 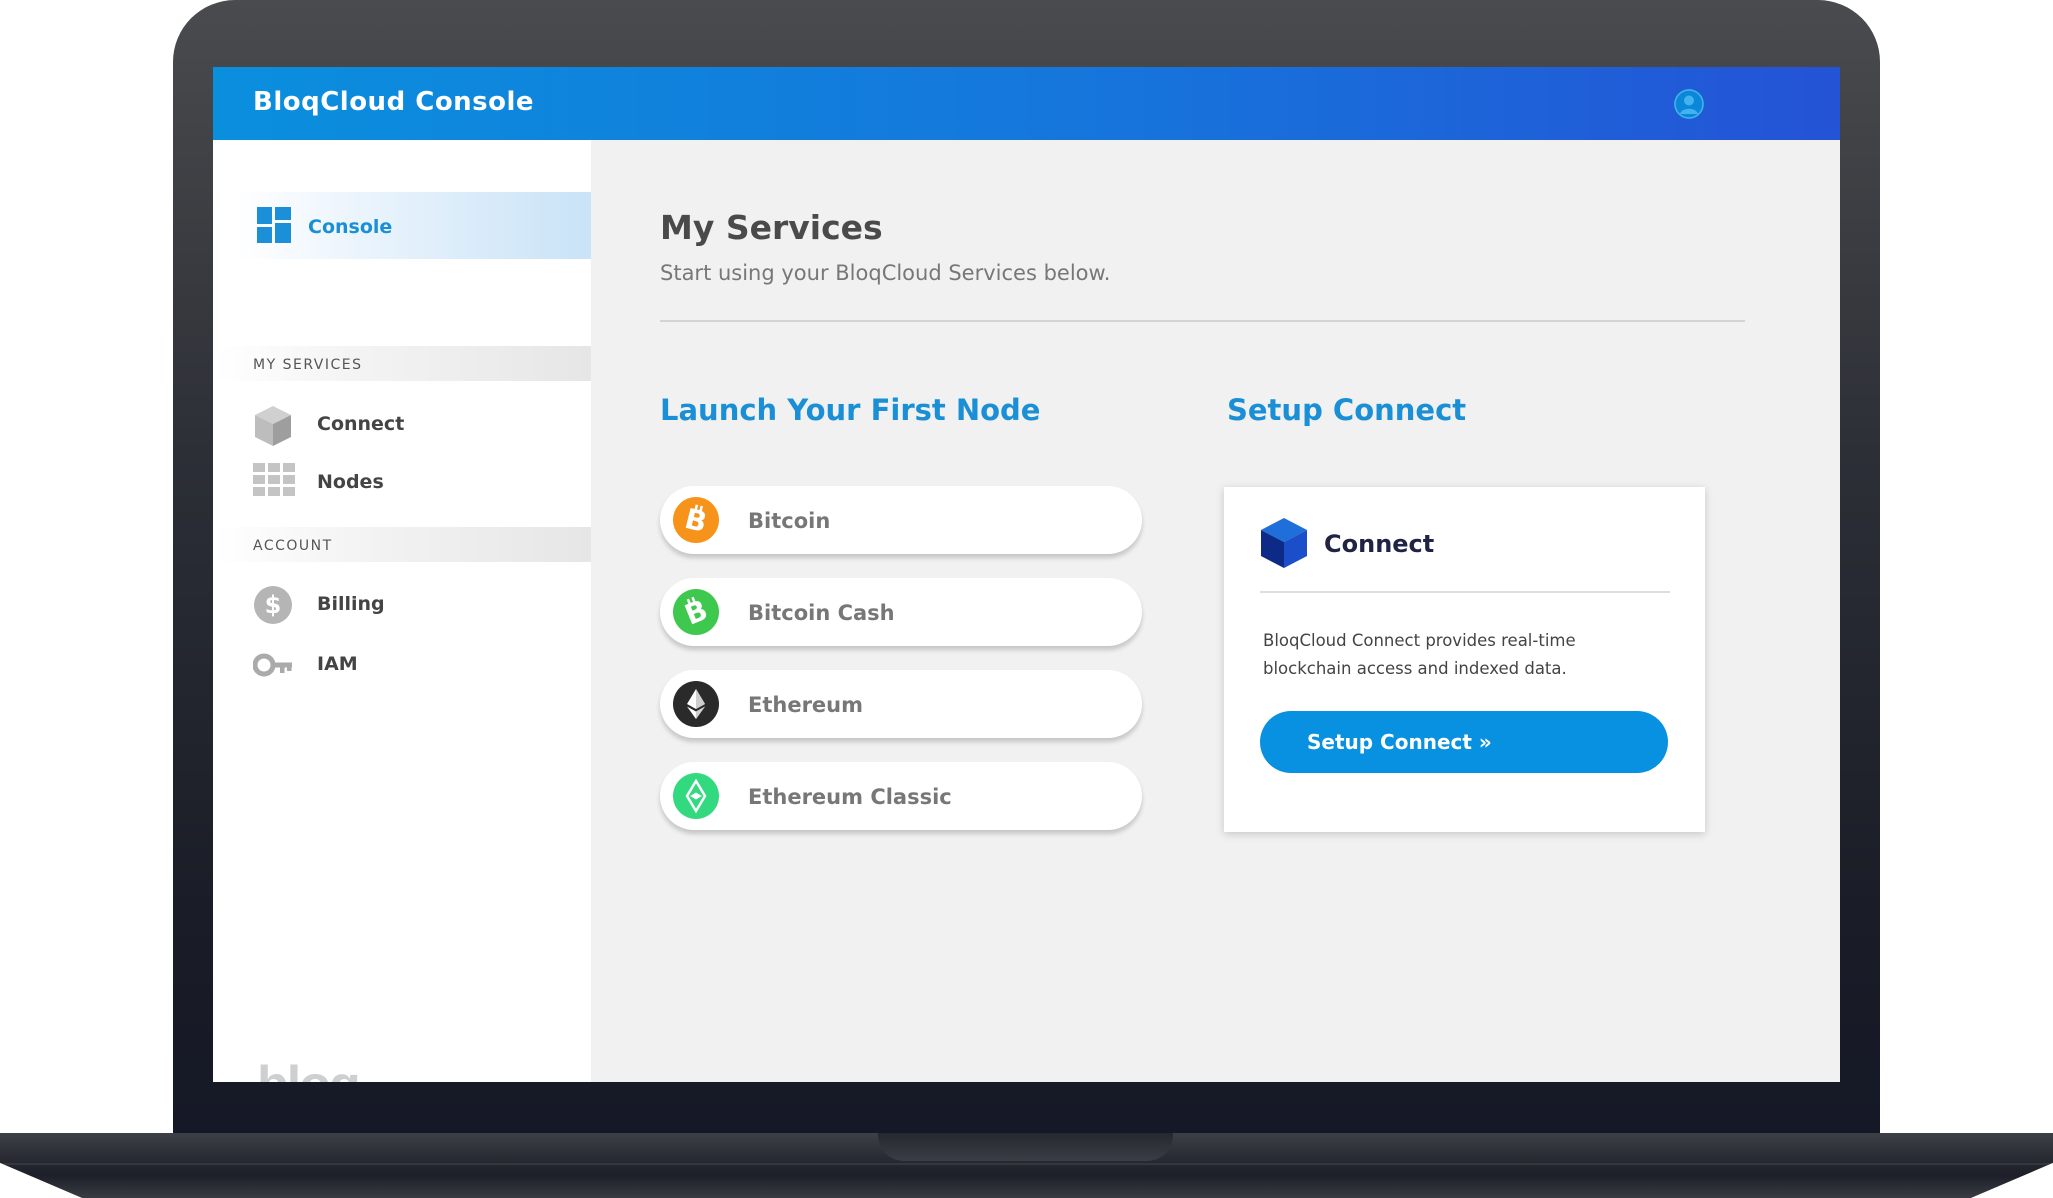 What do you see at coordinates (1026, 103) in the screenshot?
I see `top-bar: BloqCloud Console` at bounding box center [1026, 103].